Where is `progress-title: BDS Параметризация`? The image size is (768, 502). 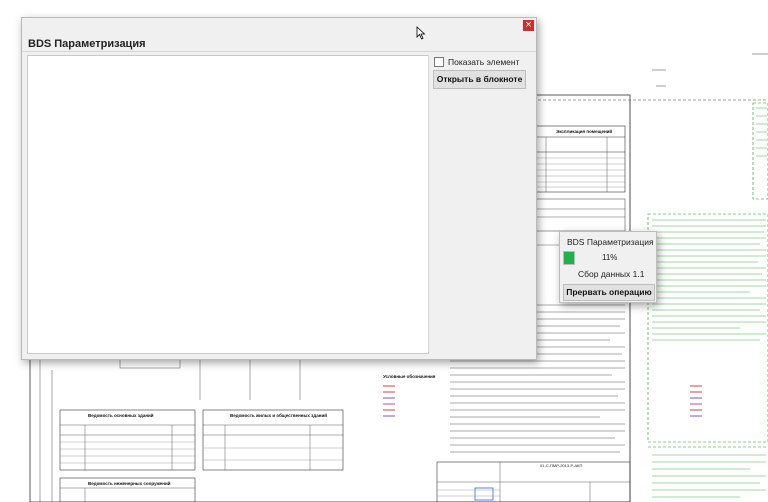
progress-title: BDS Параметризация is located at coordinates (610, 242).